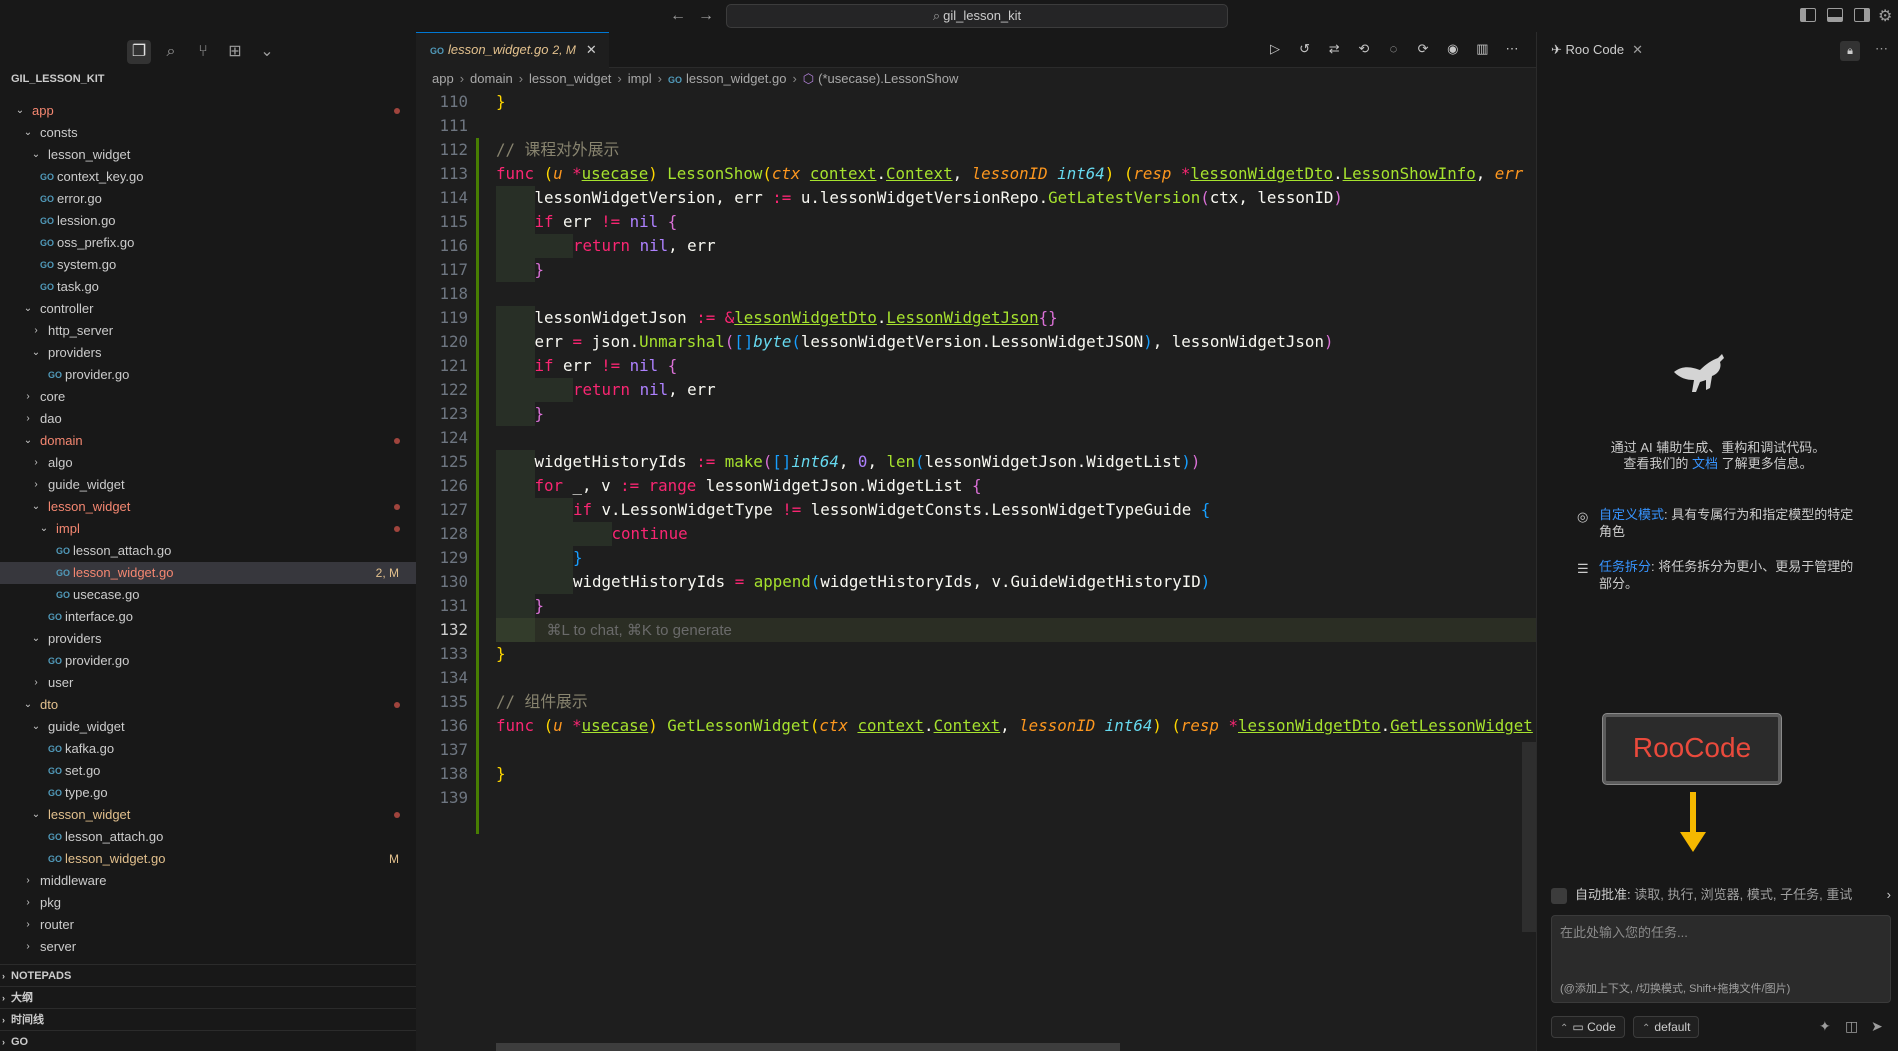  Describe the element at coordinates (208, 925) in the screenshot. I see `folder-item-router: › router` at that location.